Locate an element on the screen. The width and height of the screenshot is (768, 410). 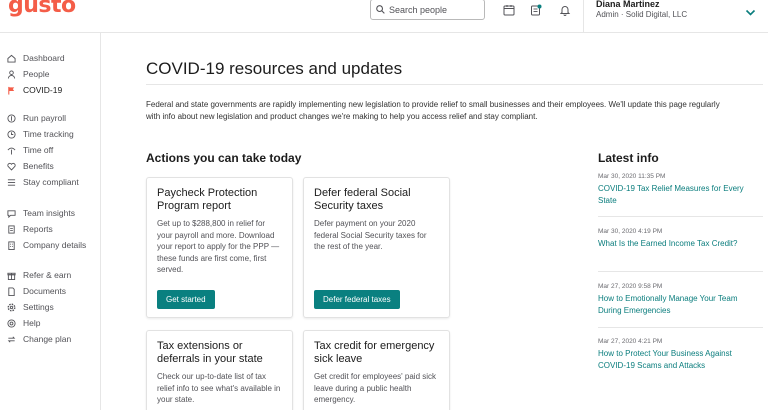
chat-icon is located at coordinates (11, 213).